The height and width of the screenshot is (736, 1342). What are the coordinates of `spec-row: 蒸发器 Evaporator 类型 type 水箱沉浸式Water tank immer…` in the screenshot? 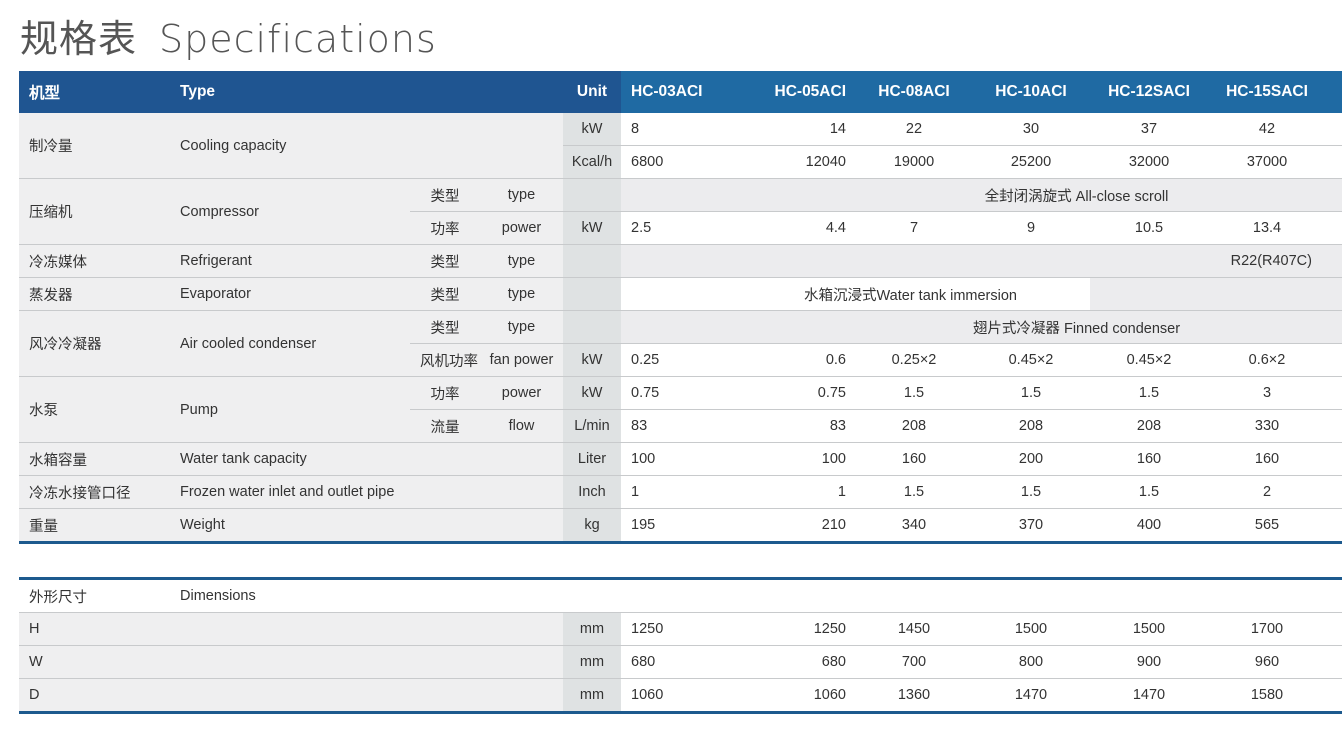 It's located at (680, 294).